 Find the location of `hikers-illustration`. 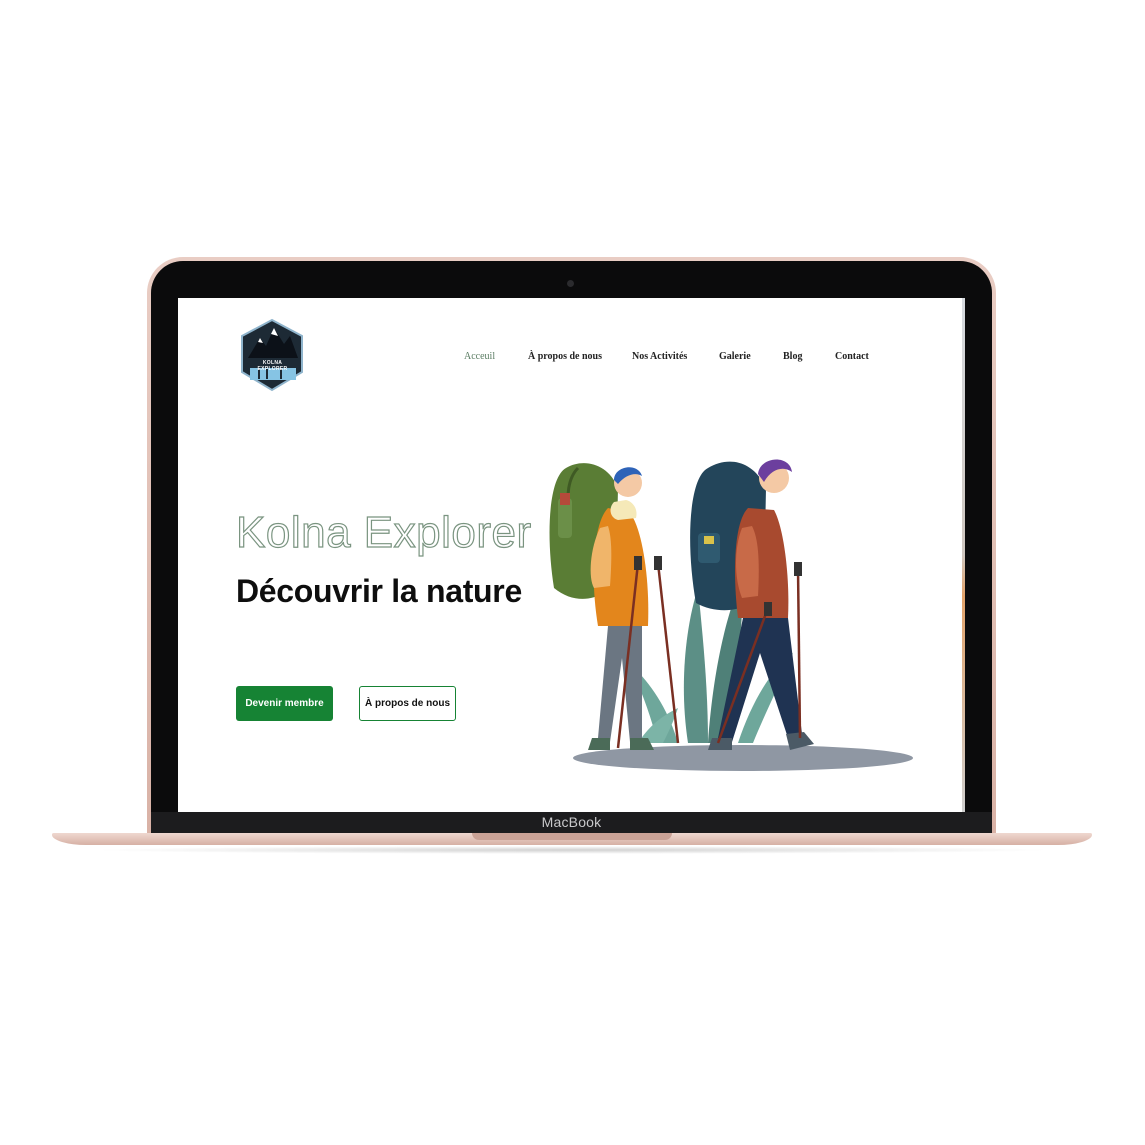

hikers-illustration is located at coordinates (731, 615).